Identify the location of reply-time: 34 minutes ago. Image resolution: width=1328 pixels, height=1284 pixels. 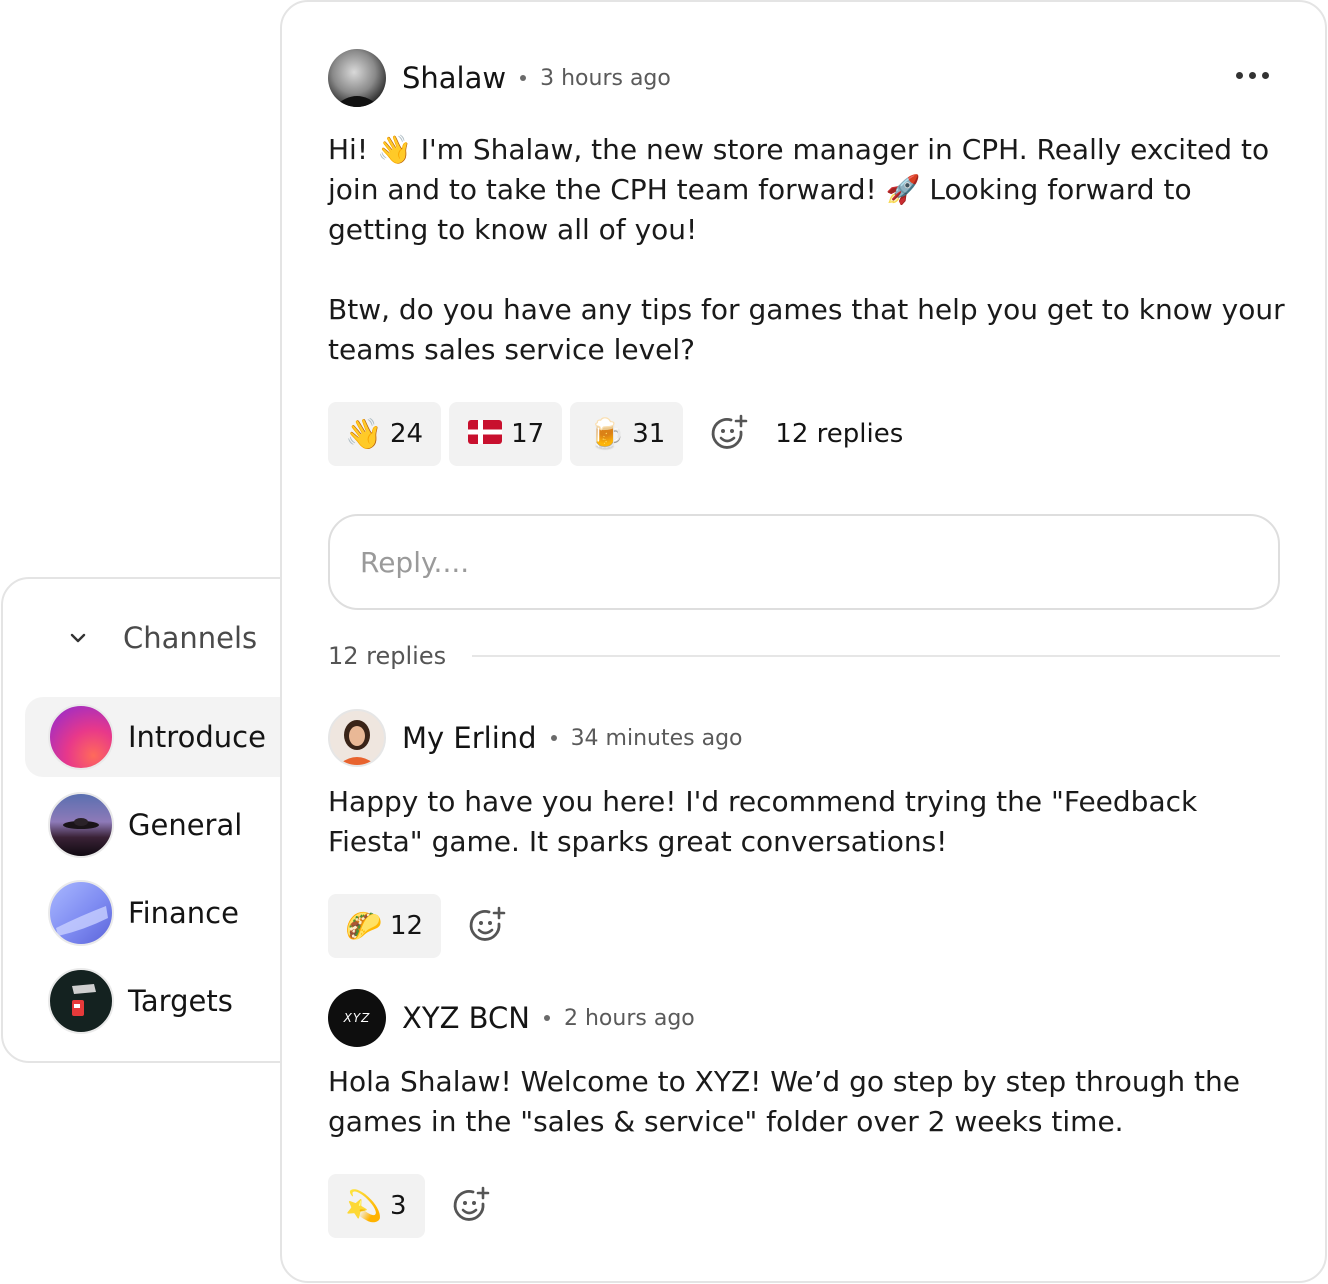
(656, 738).